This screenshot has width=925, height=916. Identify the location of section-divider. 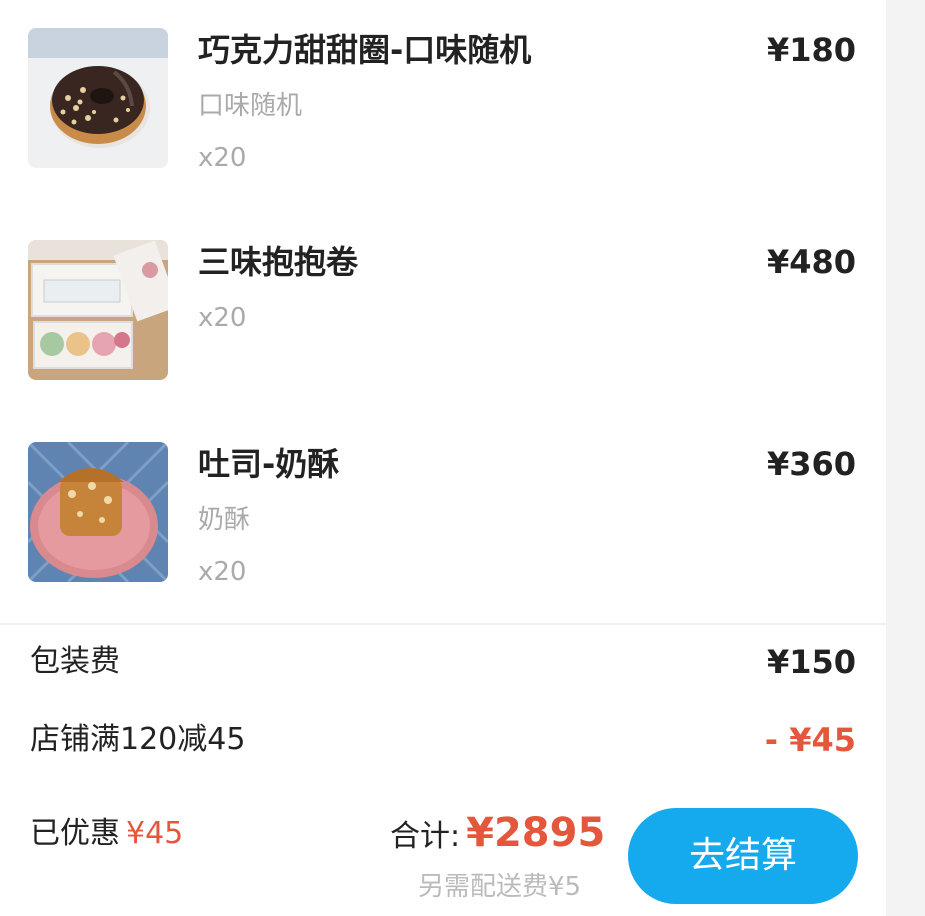
(443, 624).